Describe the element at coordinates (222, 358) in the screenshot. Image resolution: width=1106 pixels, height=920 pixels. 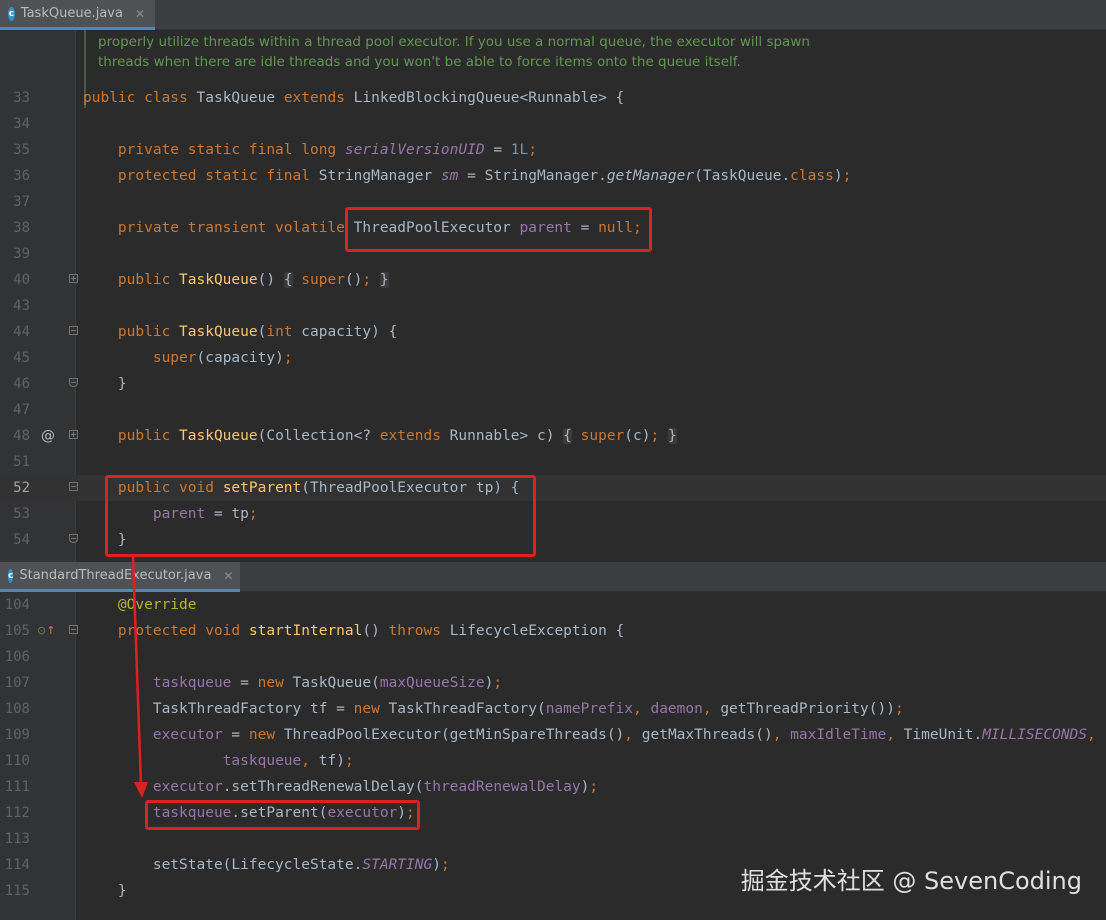
I see `code-text: super(capacity);` at that location.